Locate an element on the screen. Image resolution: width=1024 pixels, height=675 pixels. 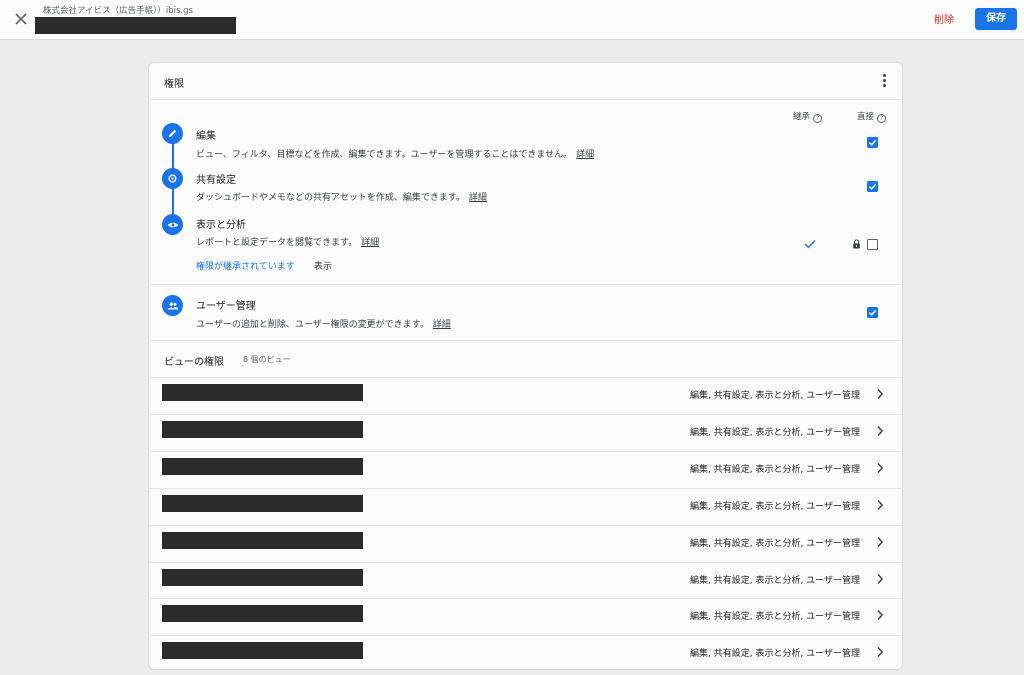
column-header-inherited: 継承? is located at coordinates (808, 116).